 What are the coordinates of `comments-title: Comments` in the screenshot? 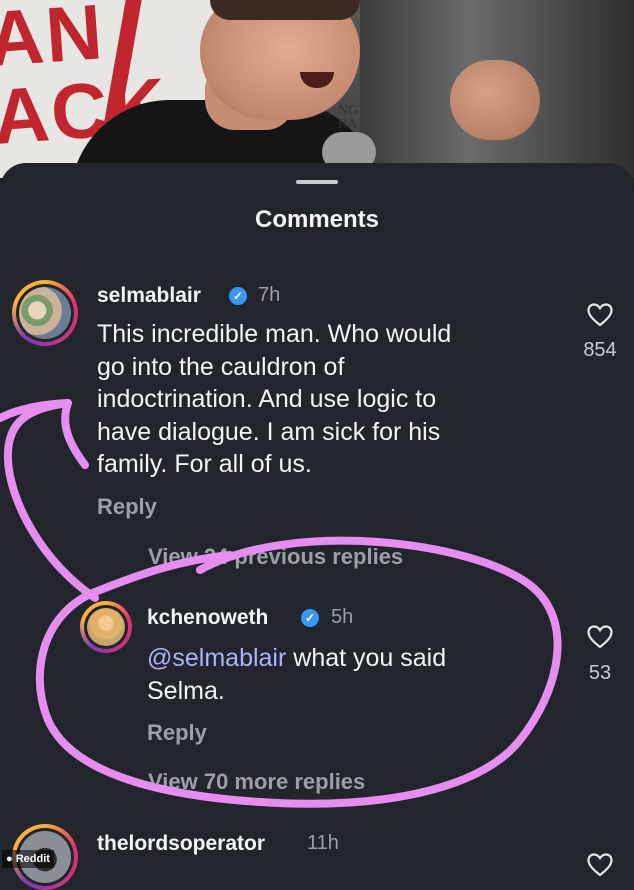 It's located at (317, 219).